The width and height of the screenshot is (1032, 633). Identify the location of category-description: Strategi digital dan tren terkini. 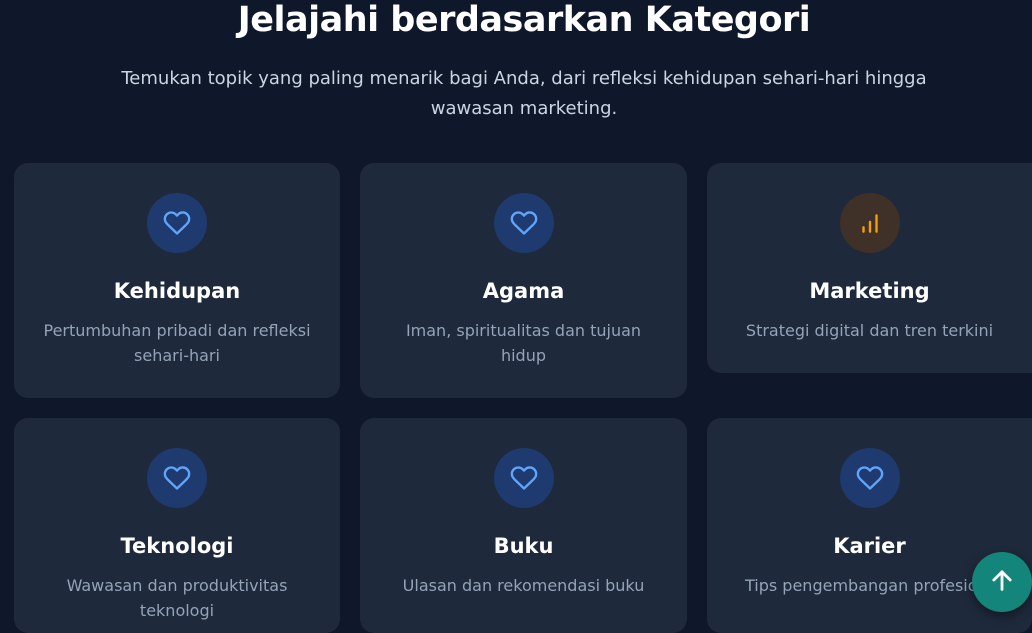
(869, 330).